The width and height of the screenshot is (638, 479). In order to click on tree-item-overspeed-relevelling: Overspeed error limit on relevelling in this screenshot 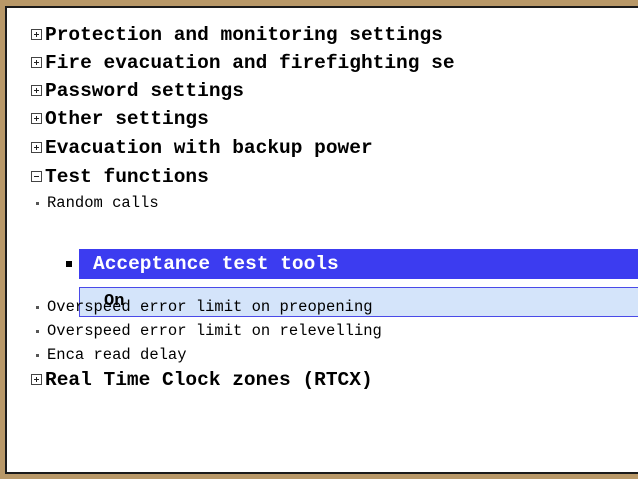, I will do `click(322, 331)`.